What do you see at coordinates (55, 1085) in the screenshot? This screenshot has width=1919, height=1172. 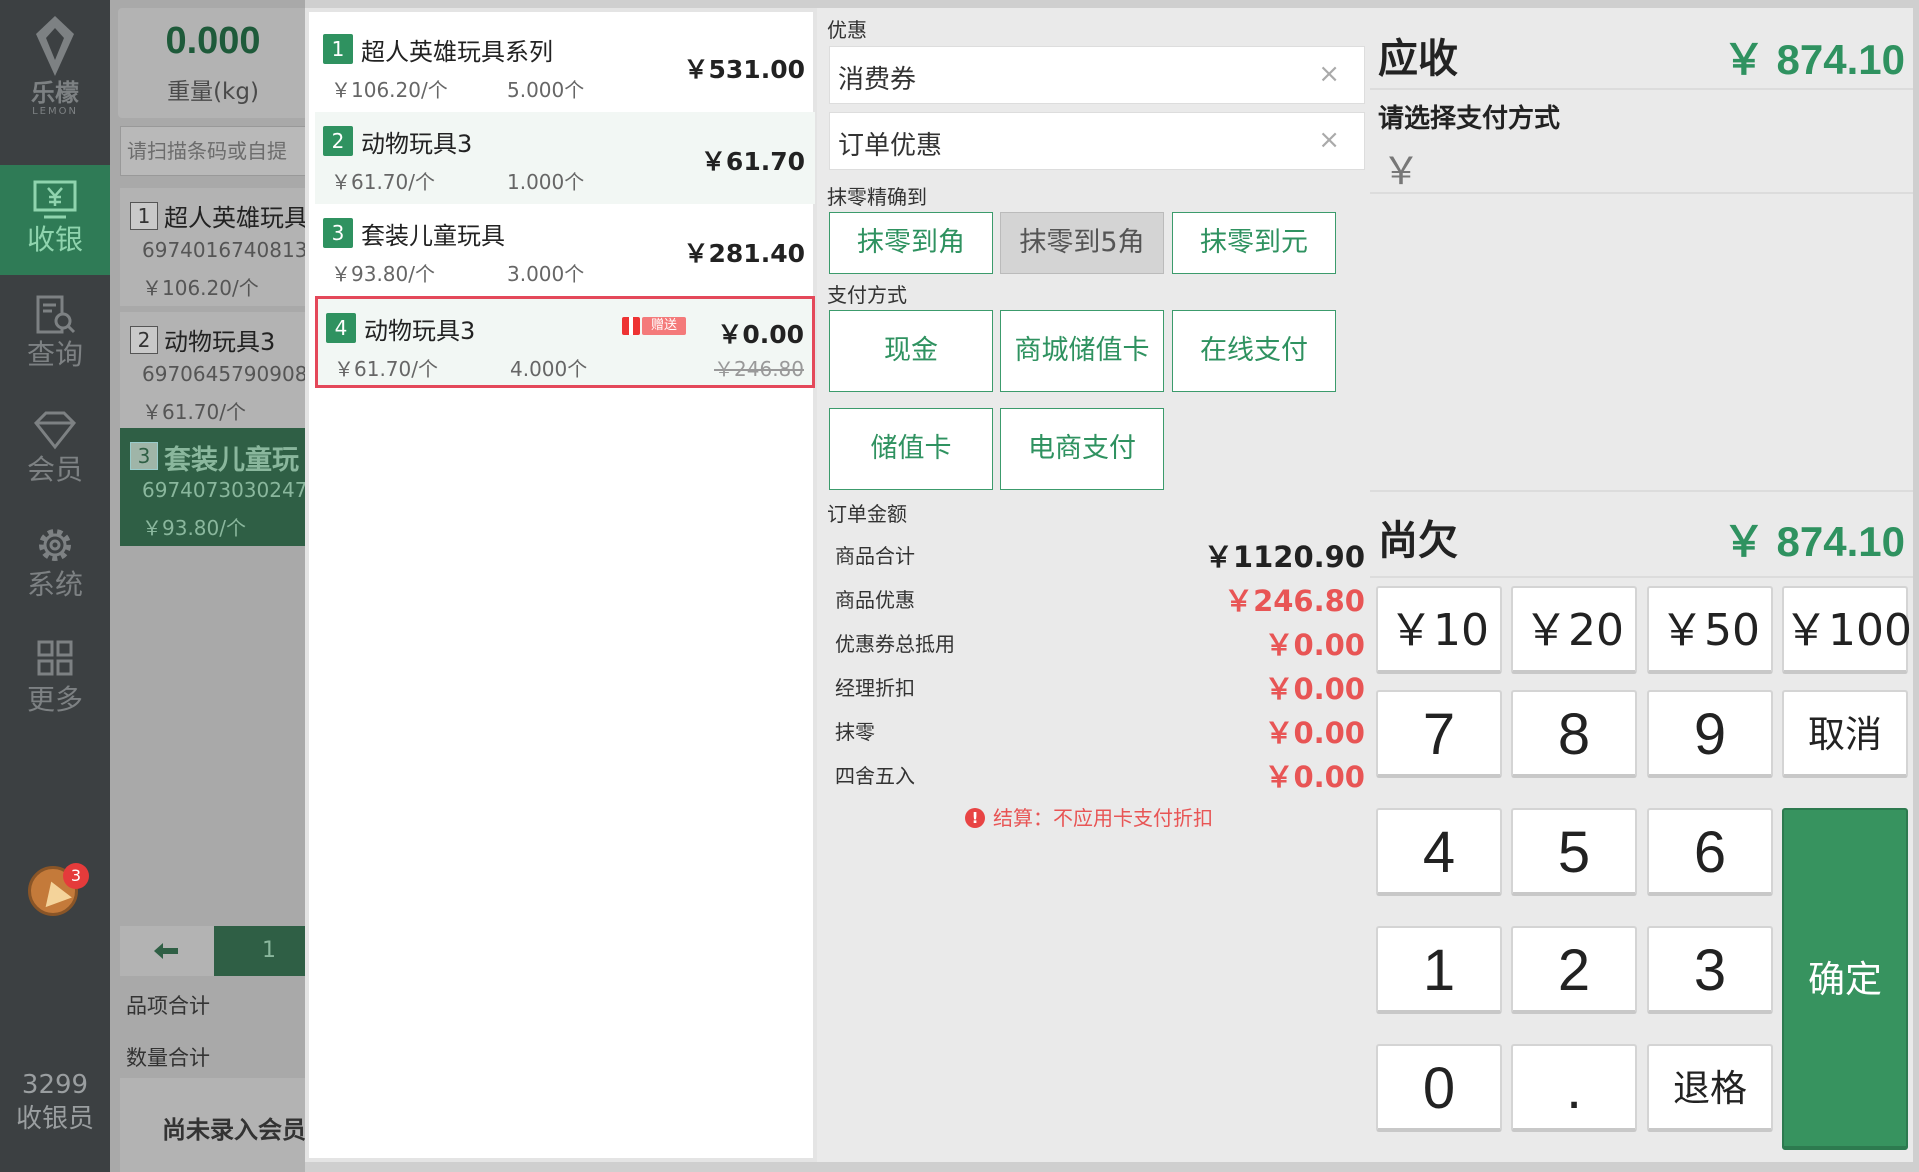 I see `cashier-id: 3299` at bounding box center [55, 1085].